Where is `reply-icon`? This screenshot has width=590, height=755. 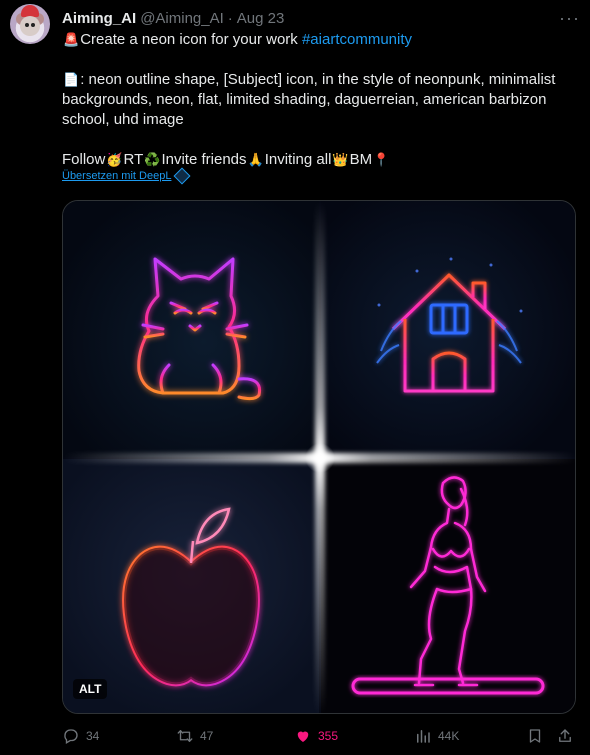 reply-icon is located at coordinates (71, 736).